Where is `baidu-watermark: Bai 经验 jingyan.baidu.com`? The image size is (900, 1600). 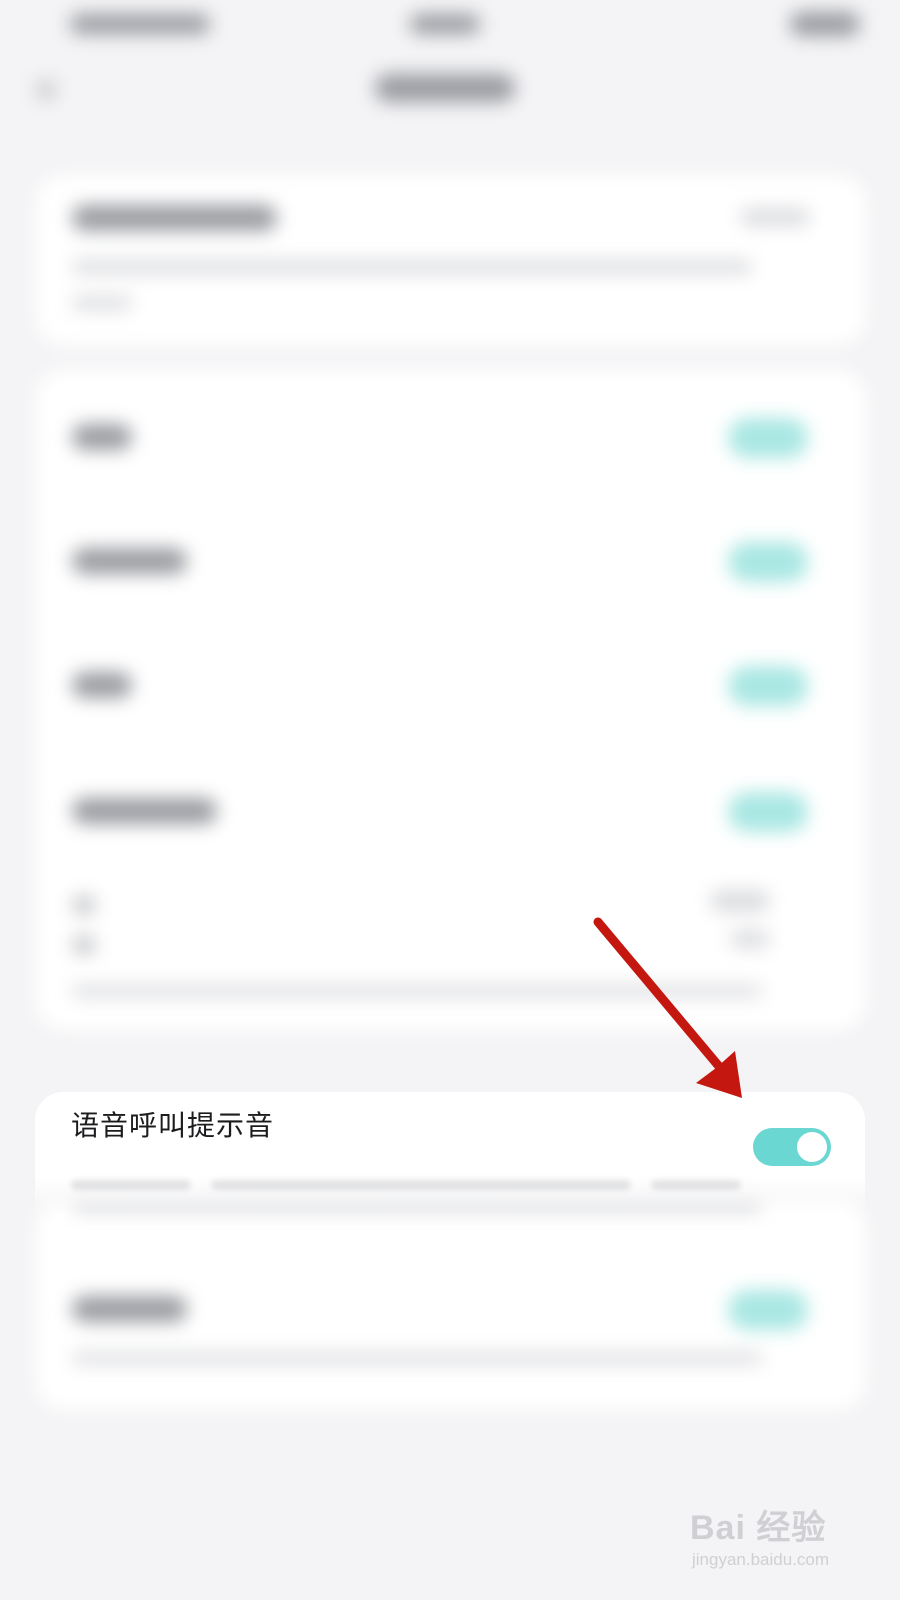
baidu-watermark: Bai 经验 jingyan.baidu.com is located at coordinates (775, 1540).